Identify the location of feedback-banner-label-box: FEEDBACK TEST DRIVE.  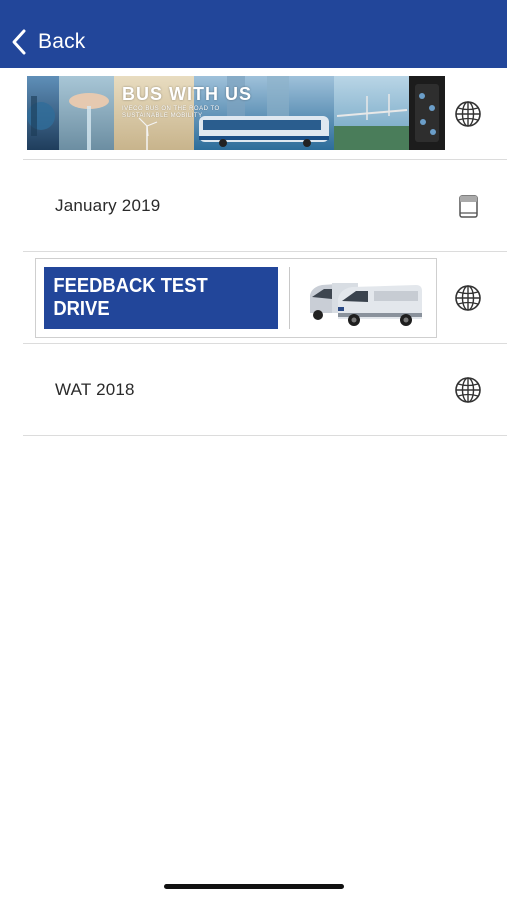
(161, 298).